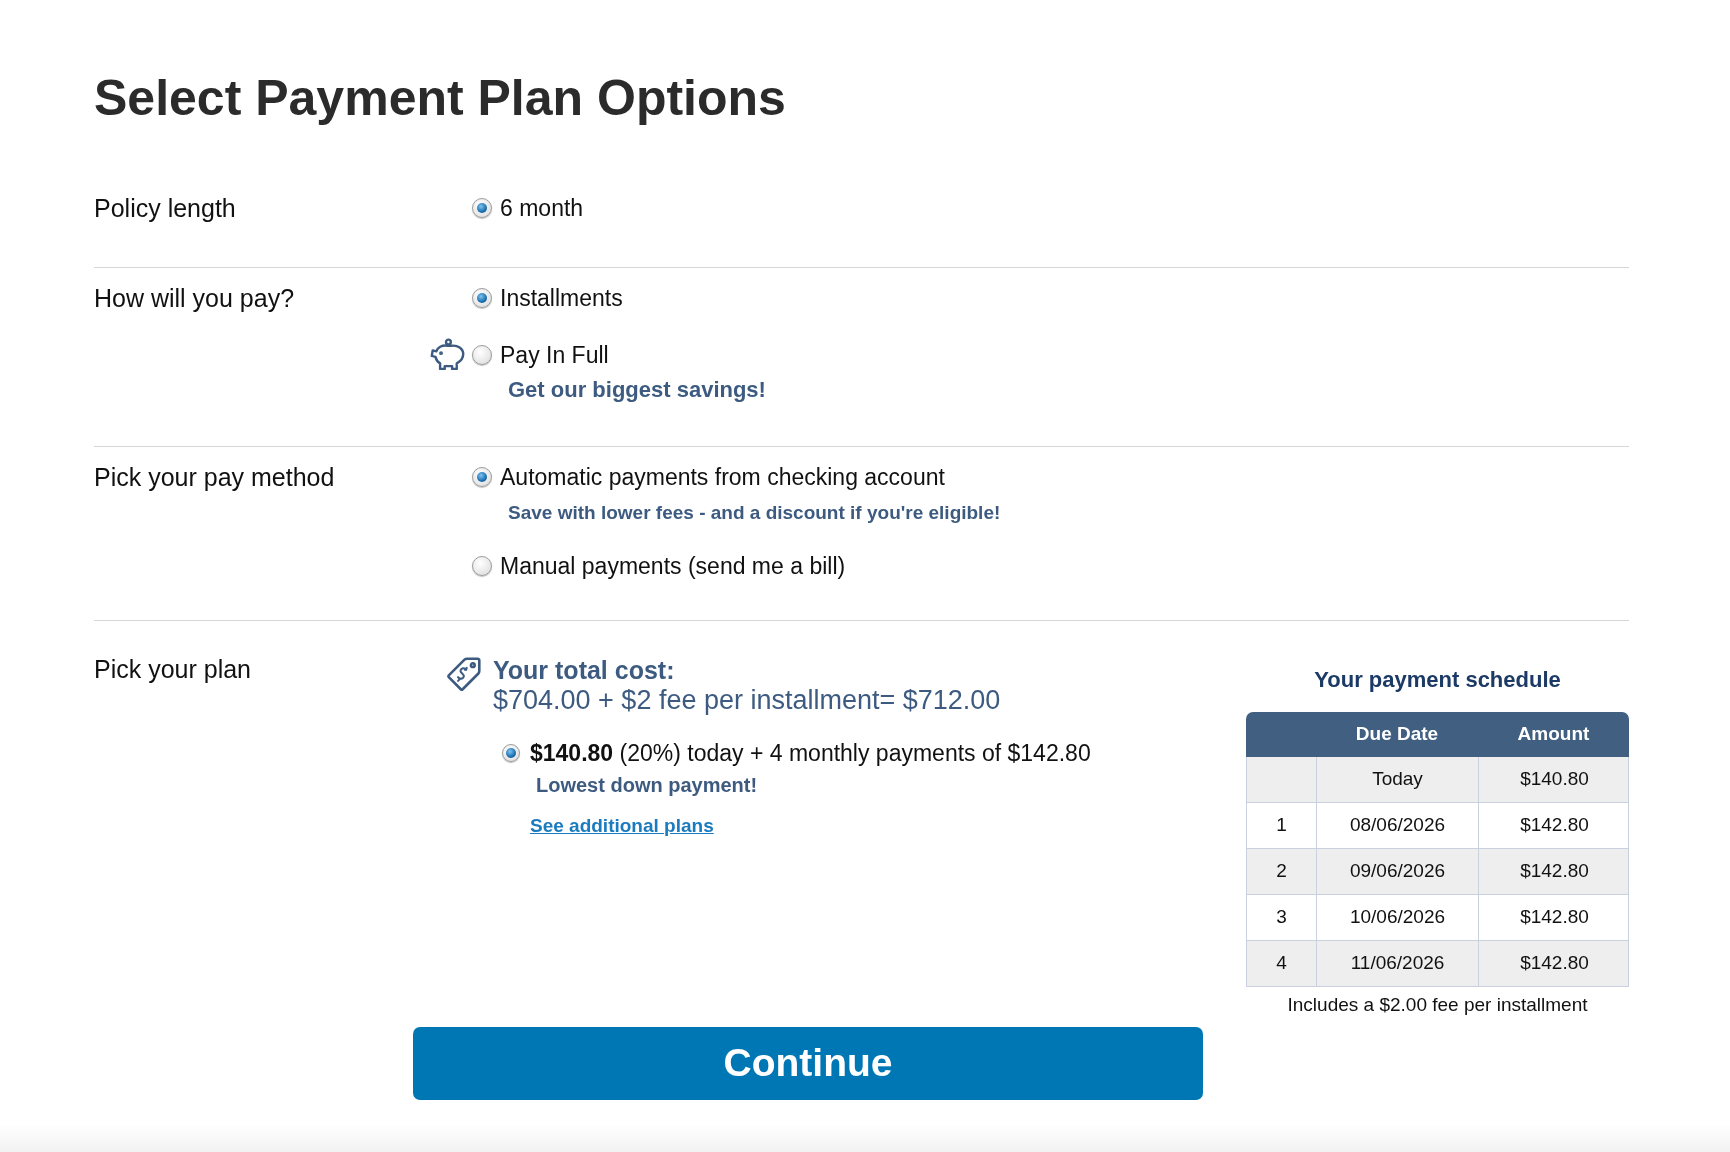 The height and width of the screenshot is (1152, 1730). Describe the element at coordinates (1397, 825) in the screenshot. I see `table-cell-text: 08/06/2026` at that location.